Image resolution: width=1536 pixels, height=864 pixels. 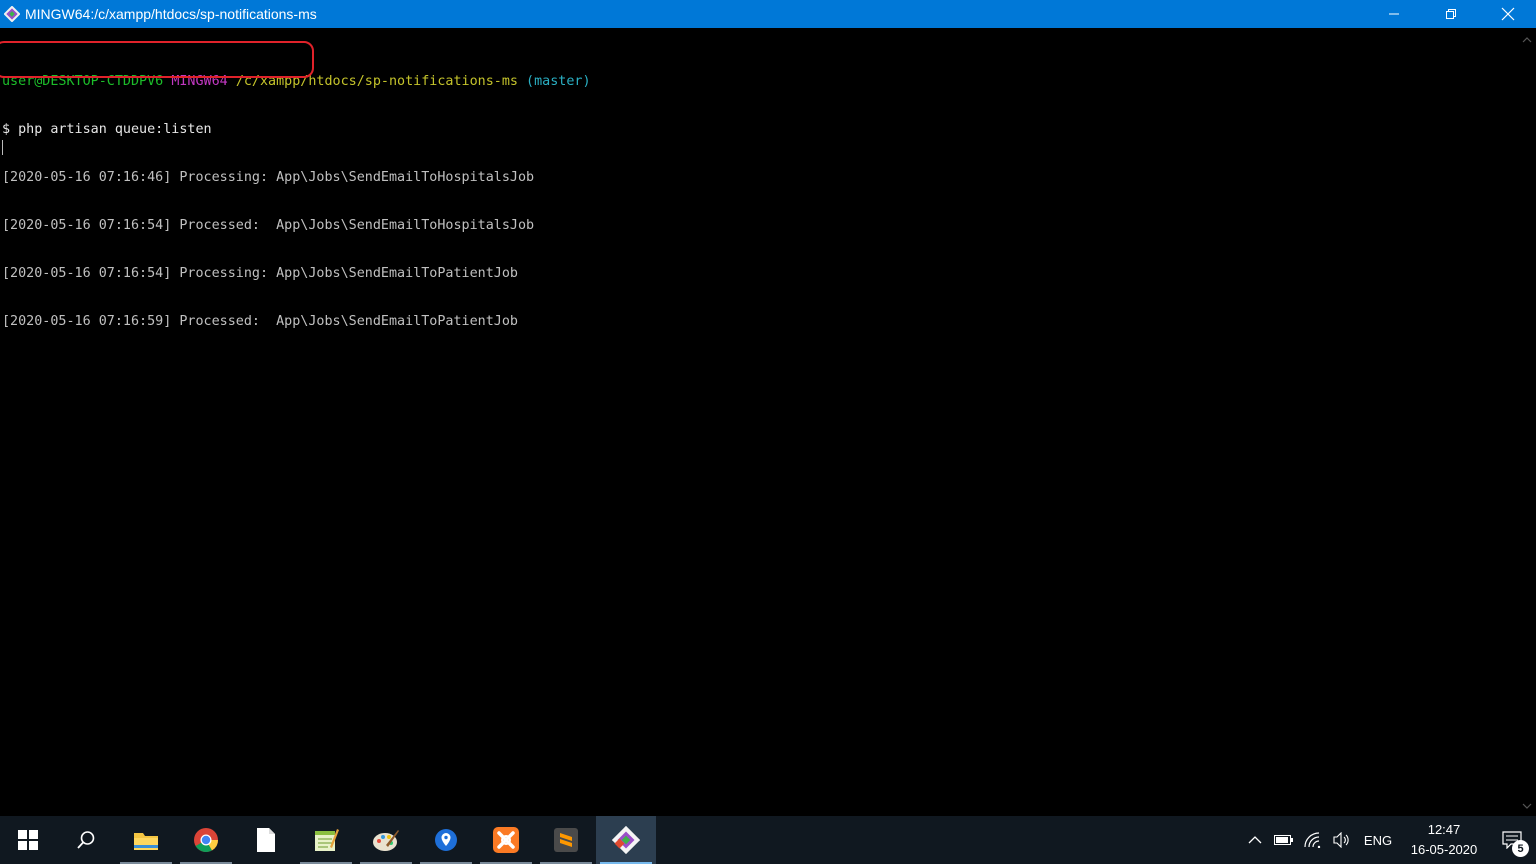 I want to click on taskbar-app-chrome, so click(x=206, y=840).